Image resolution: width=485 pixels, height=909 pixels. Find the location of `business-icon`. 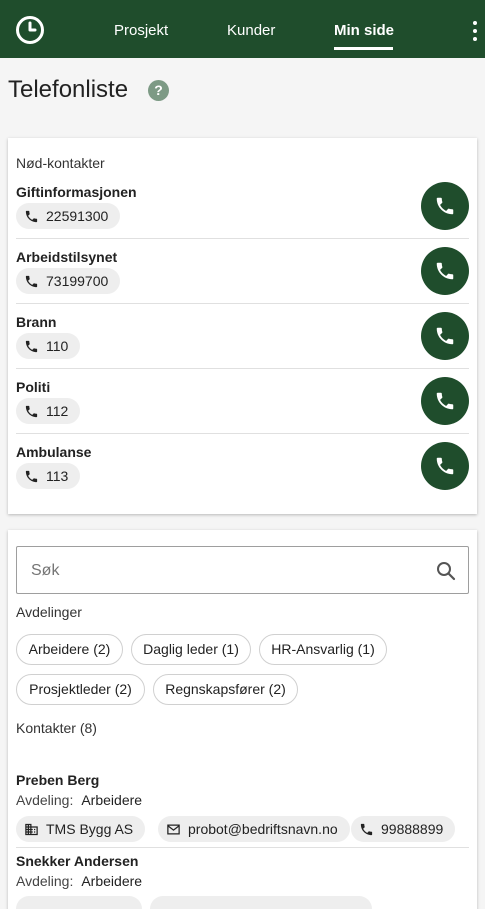

business-icon is located at coordinates (31, 829).